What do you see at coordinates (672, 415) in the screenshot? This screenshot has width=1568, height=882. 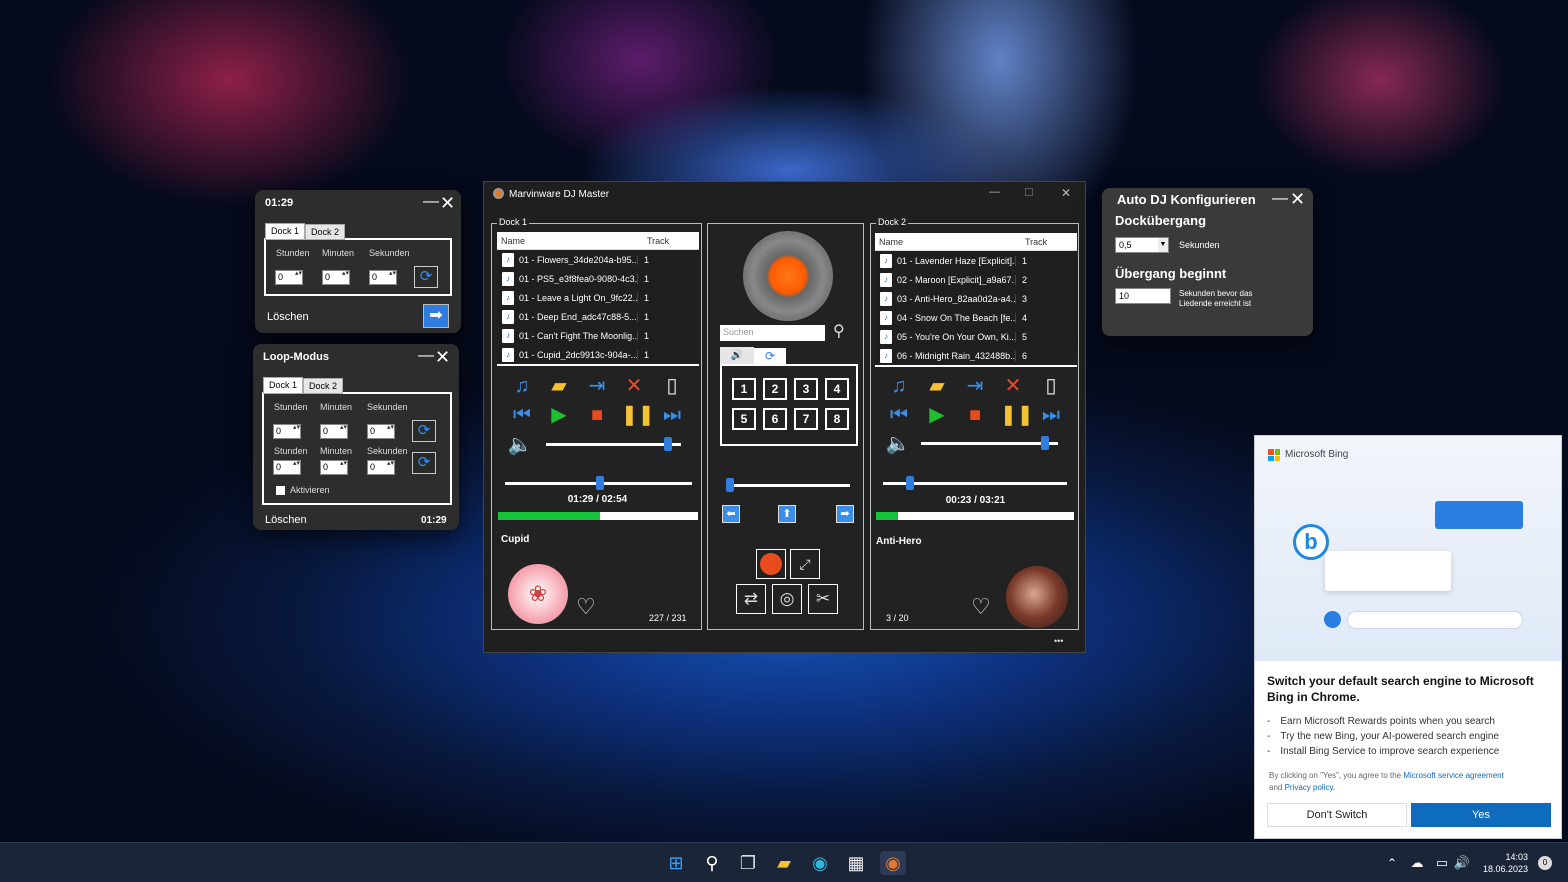 I see `next-icon: ⏭` at bounding box center [672, 415].